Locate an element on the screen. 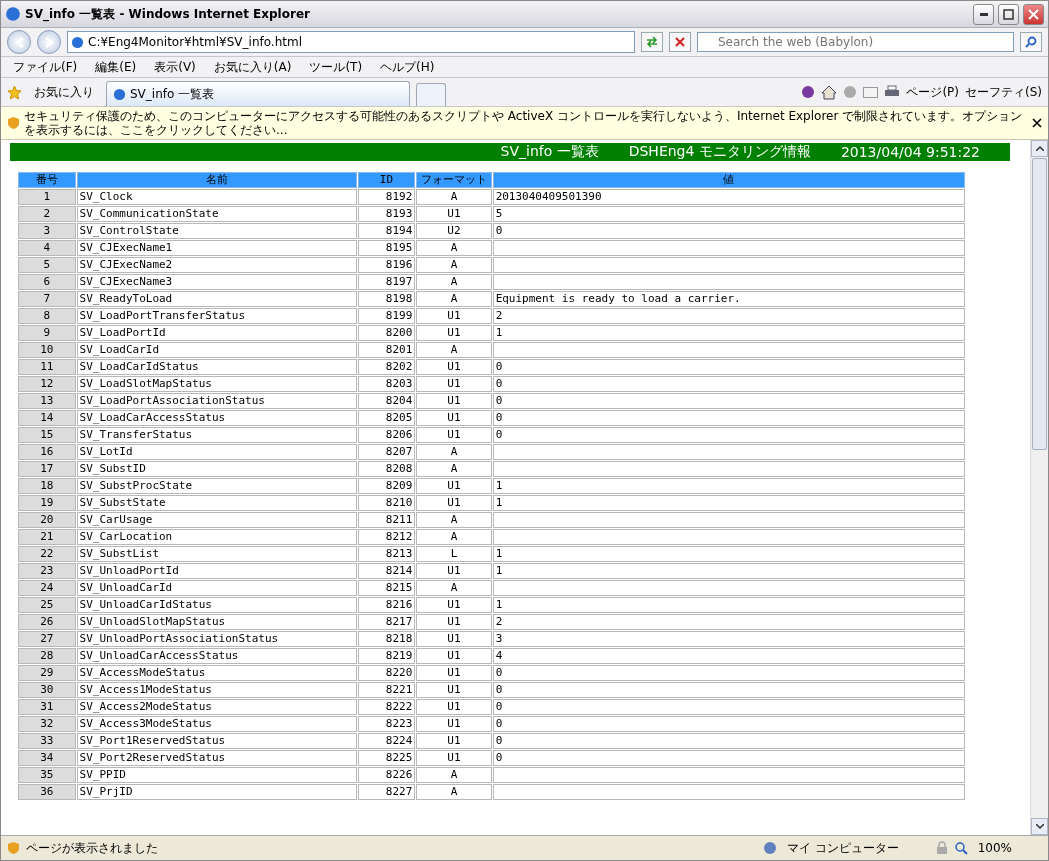 This screenshot has width=1049, height=861. table-cell: SV_UnloadCarAccessStatus is located at coordinates (216, 656).